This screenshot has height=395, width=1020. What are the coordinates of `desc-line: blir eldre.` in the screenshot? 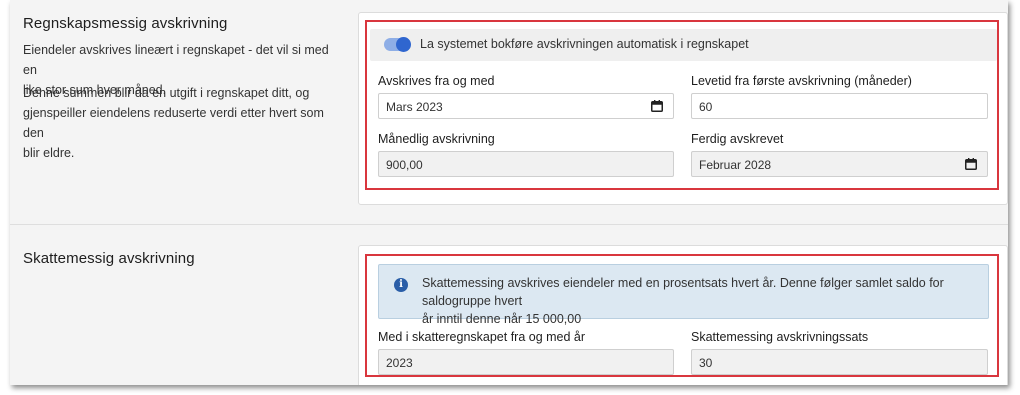 It's located at (49, 153).